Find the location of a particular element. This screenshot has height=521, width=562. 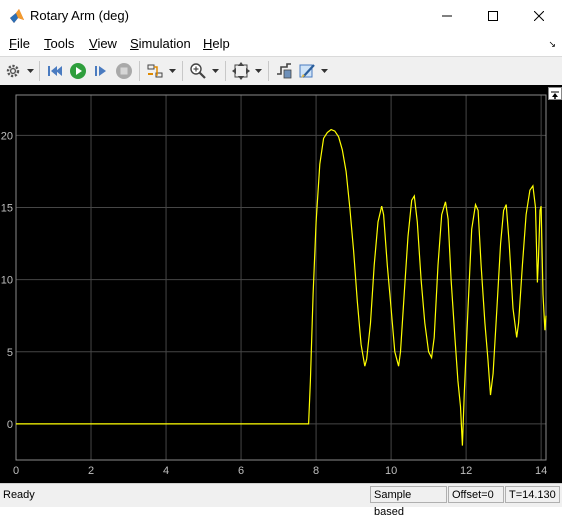

settings-button is located at coordinates (13, 71).